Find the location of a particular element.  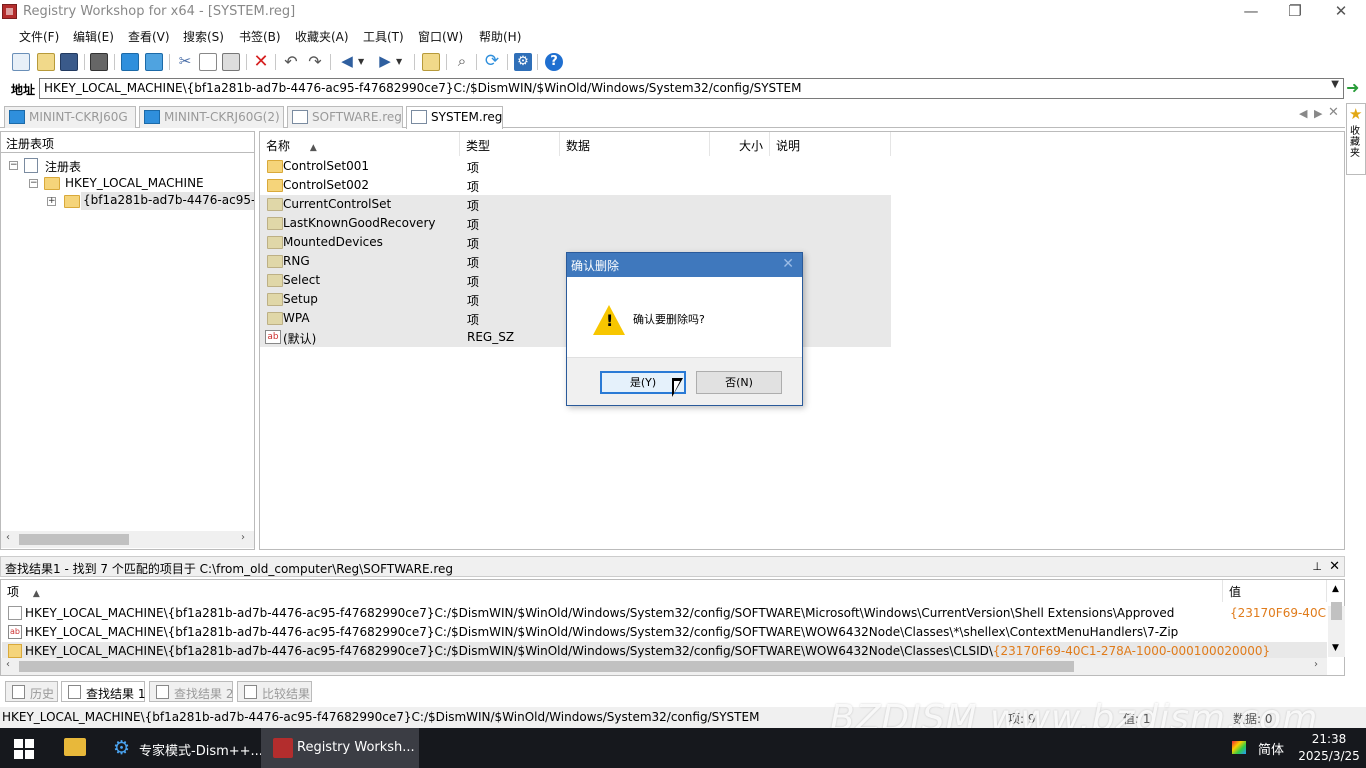

save-icon is located at coordinates (69, 62).